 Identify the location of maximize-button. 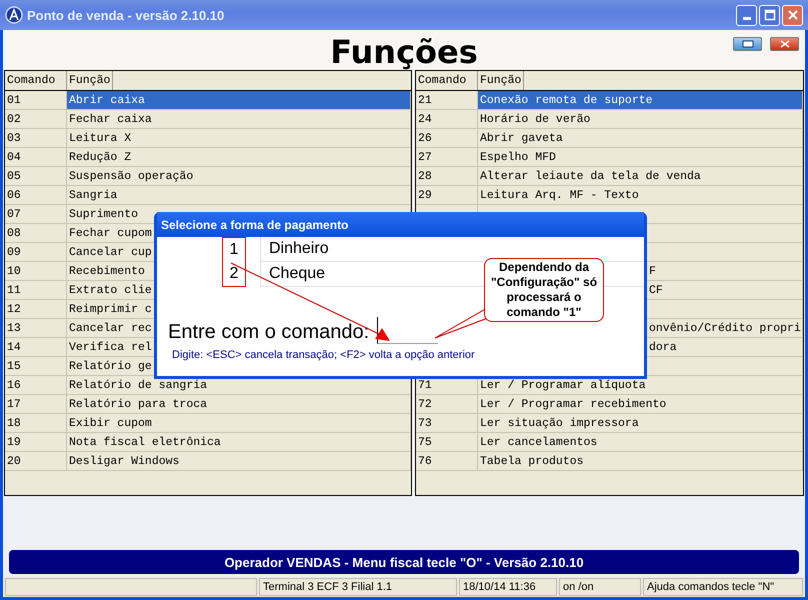
(769, 15).